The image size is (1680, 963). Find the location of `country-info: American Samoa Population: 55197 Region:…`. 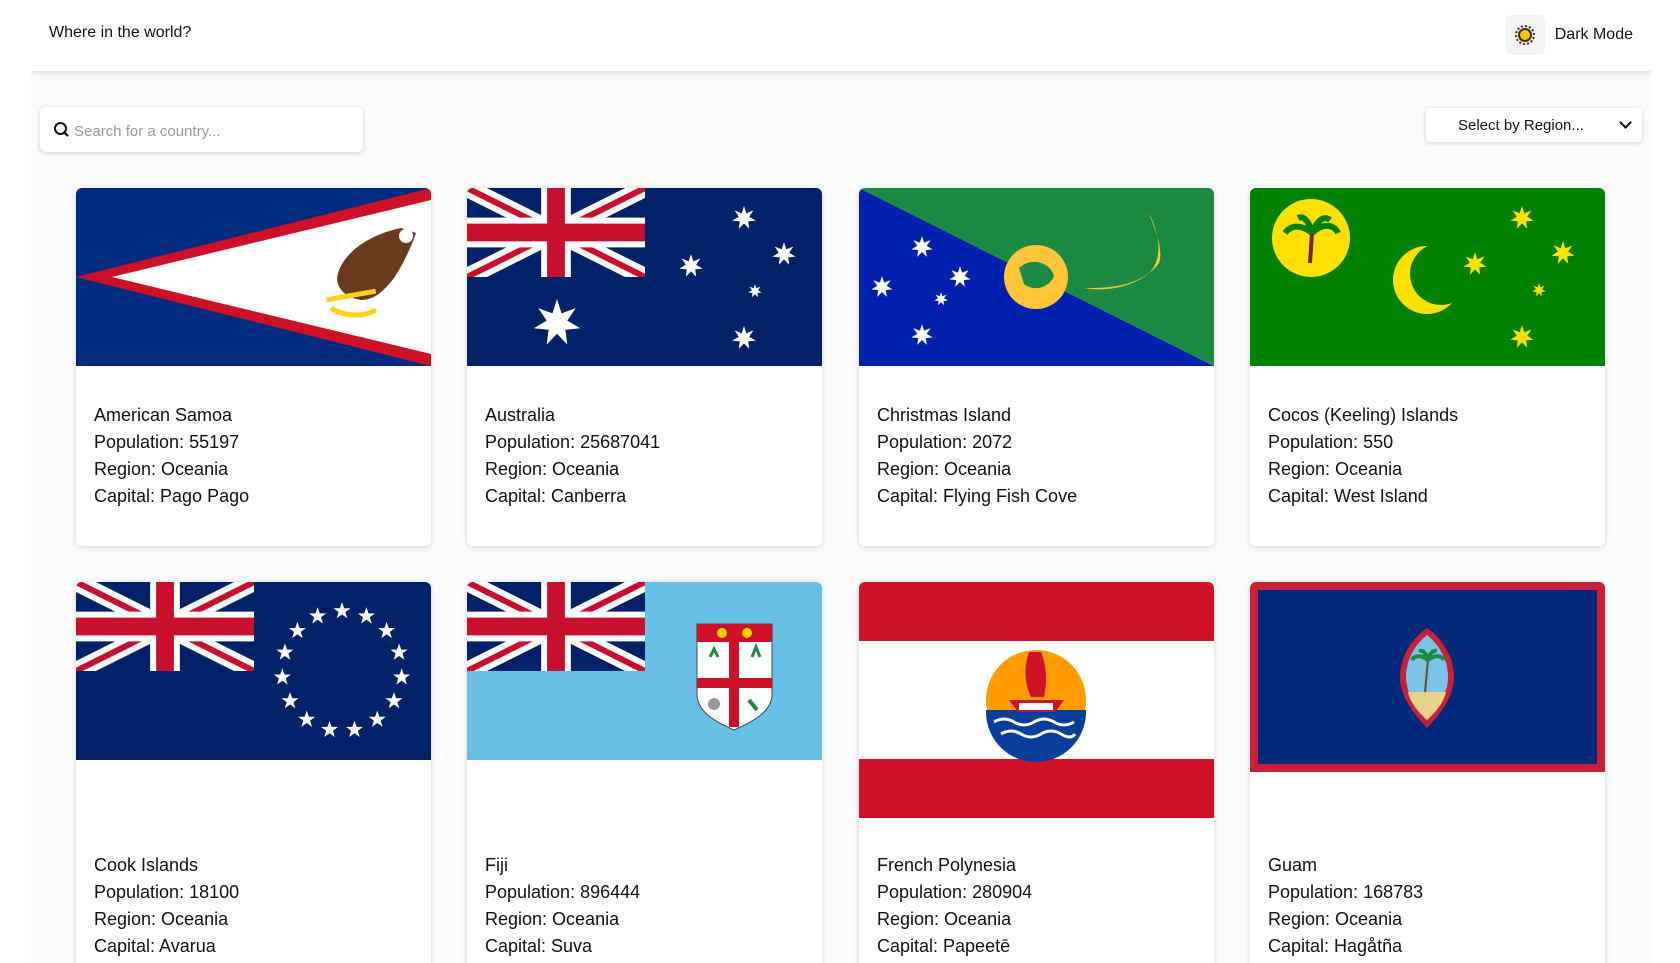

country-info: American Samoa Population: 55197 Region:… is located at coordinates (171, 456).